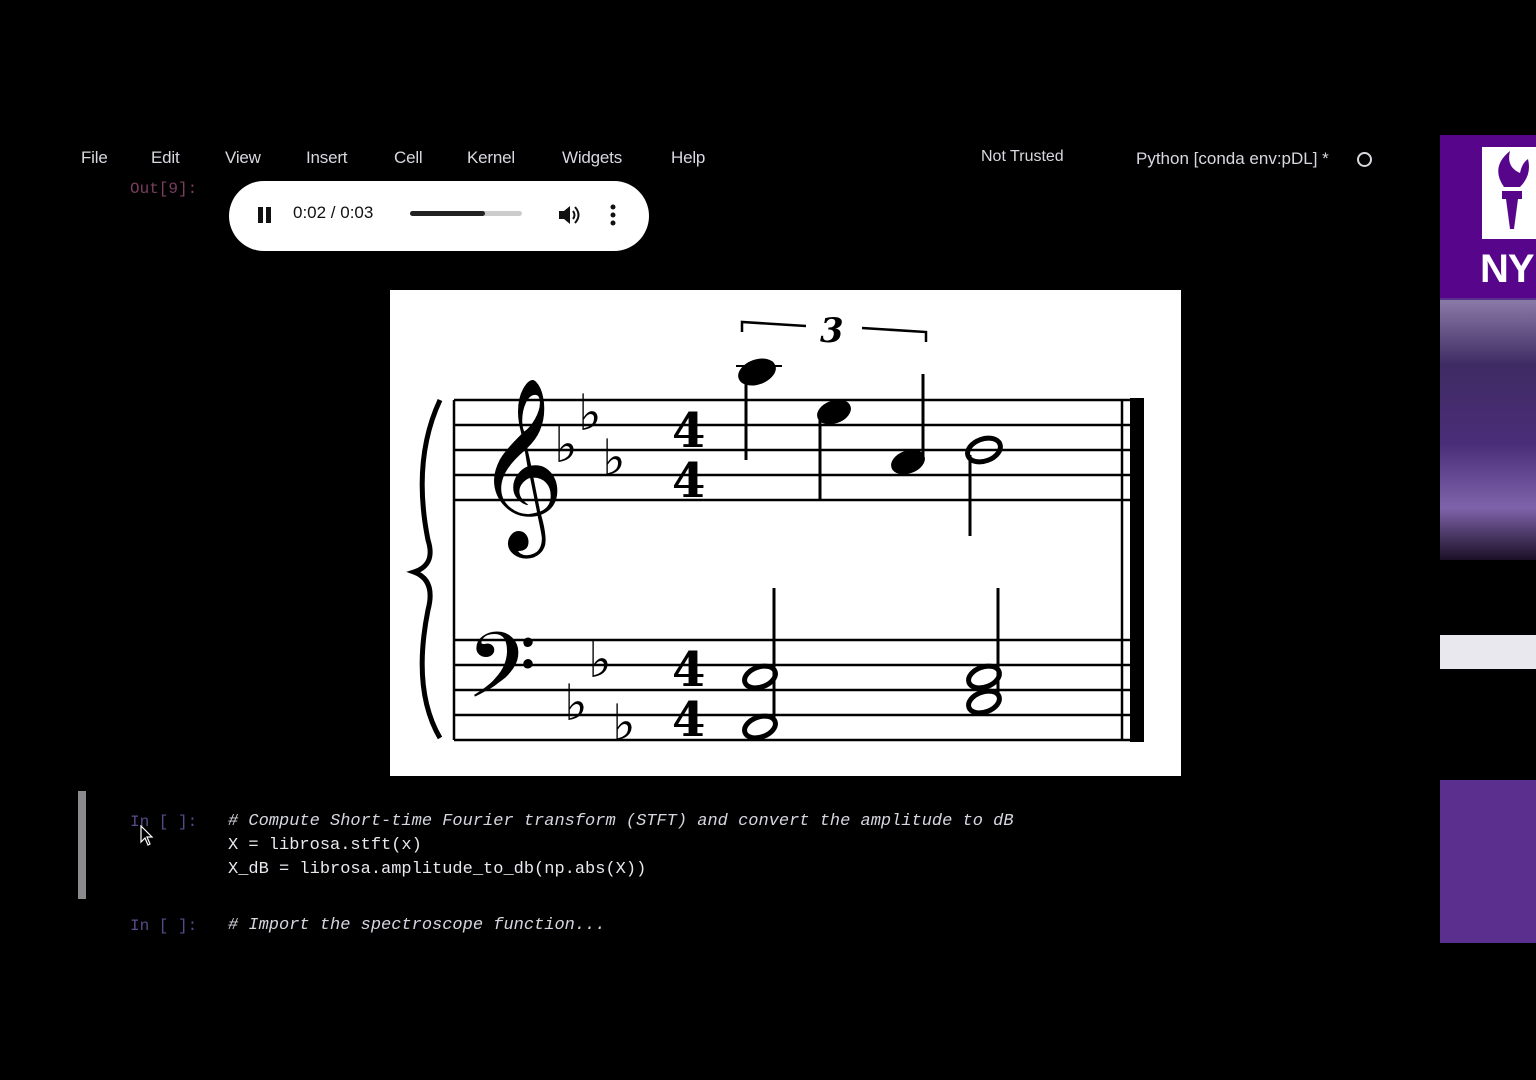 The width and height of the screenshot is (1536, 1080). I want to click on mouse-cursor-icon, so click(147, 835).